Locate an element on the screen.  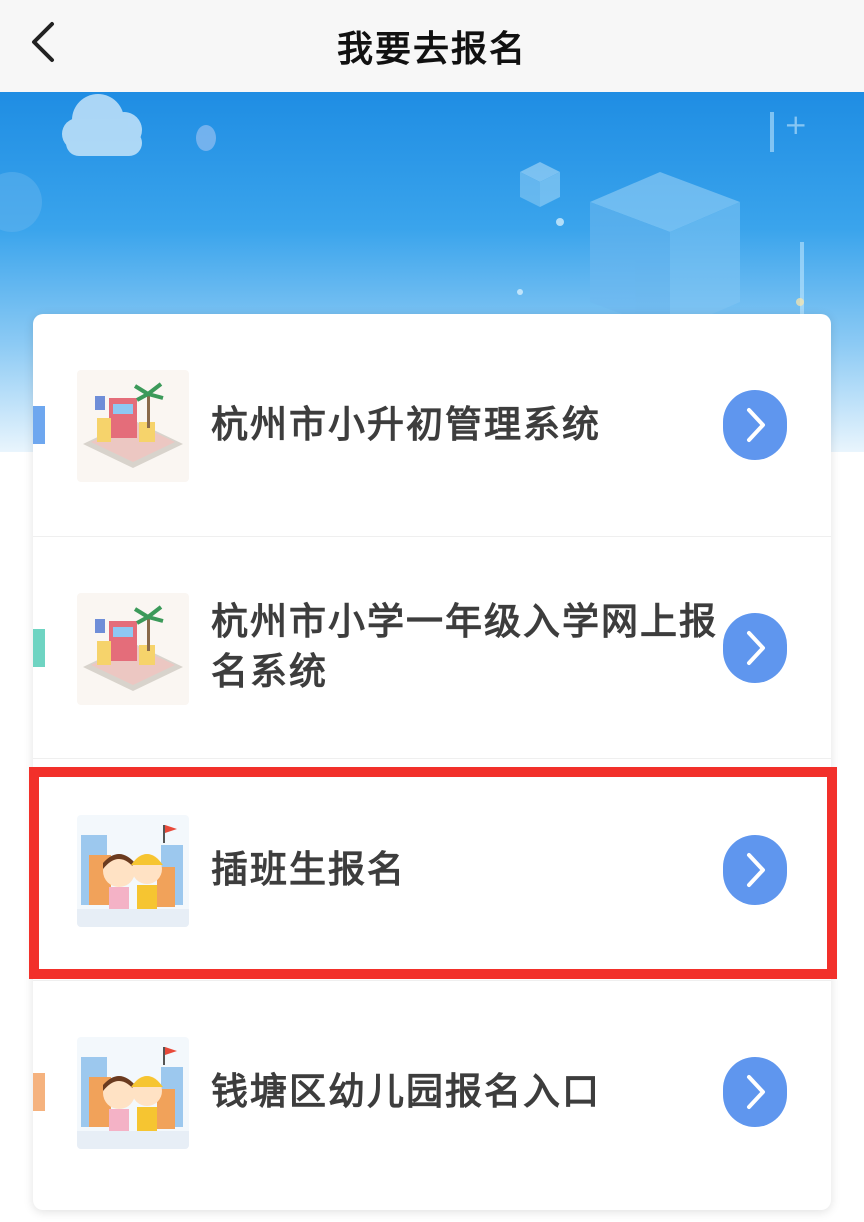
top-bar: 我要去报名 is located at coordinates (432, 46).